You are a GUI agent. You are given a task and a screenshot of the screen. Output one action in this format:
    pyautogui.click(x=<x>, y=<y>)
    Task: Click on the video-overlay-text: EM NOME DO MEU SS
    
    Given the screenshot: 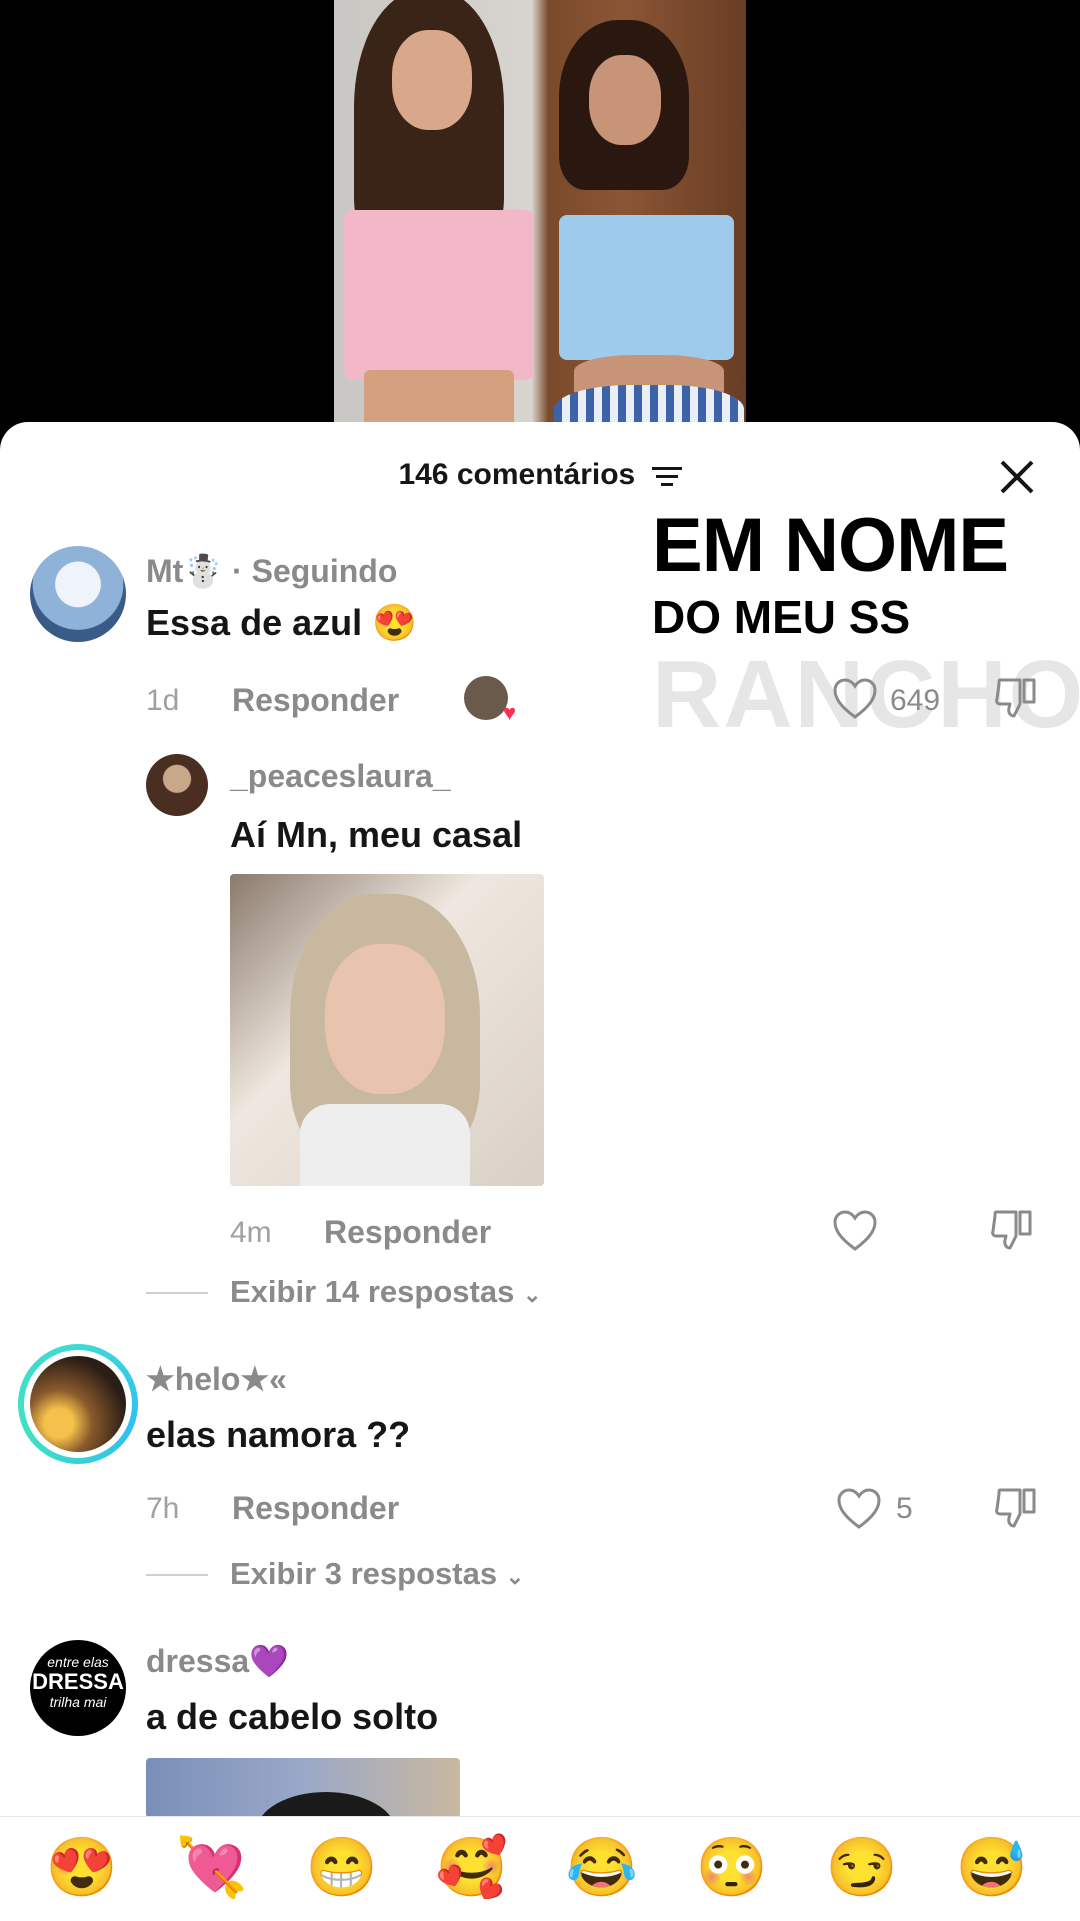 What is the action you would take?
    pyautogui.click(x=866, y=575)
    